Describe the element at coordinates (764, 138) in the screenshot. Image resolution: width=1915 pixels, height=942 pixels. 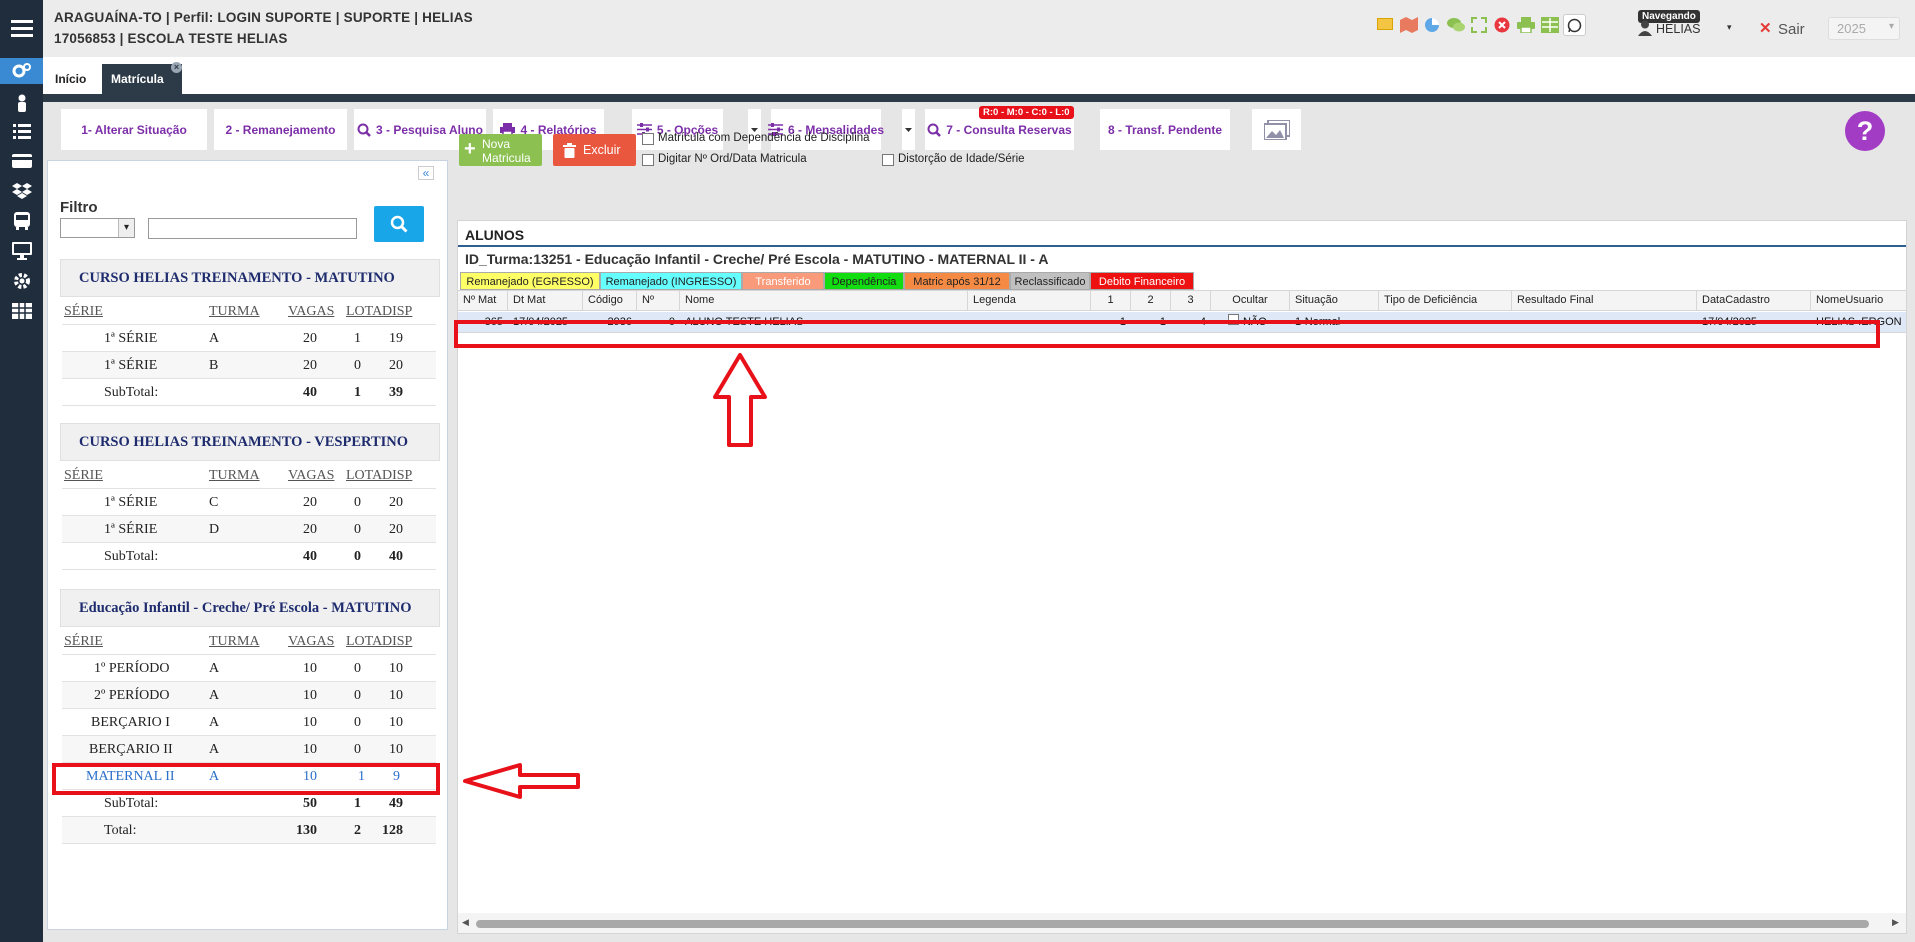
I see `chk-dependencia-disciplina-label: Matrícula com Dependência de Disciplina` at that location.